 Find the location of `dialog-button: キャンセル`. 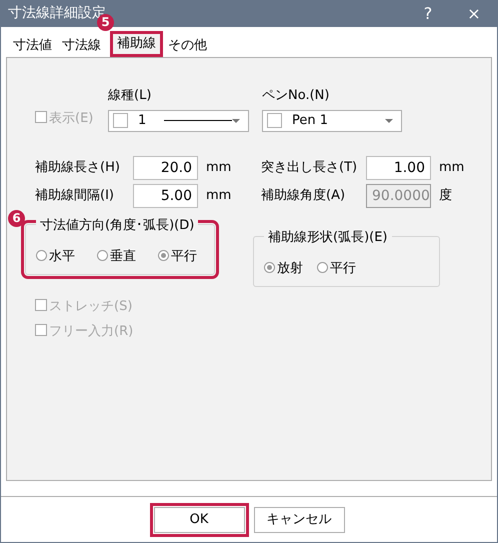

dialog-button: キャンセル is located at coordinates (299, 520).